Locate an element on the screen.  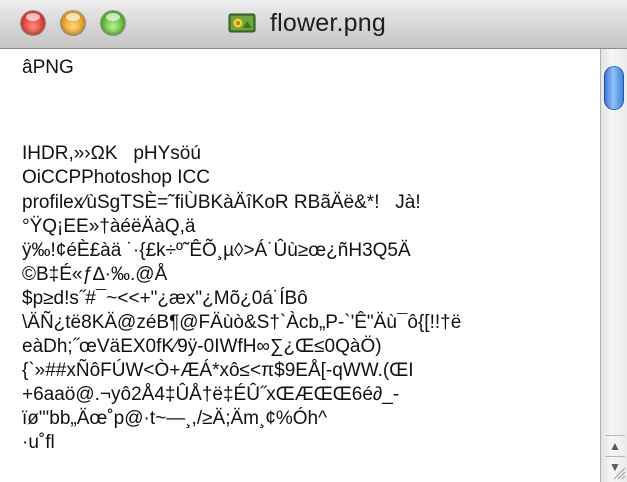
text-line: $p≥d!s˝#¯~<<+"¿æx"¿Mõ¿0á˙ÍBô is located at coordinates (165, 298).